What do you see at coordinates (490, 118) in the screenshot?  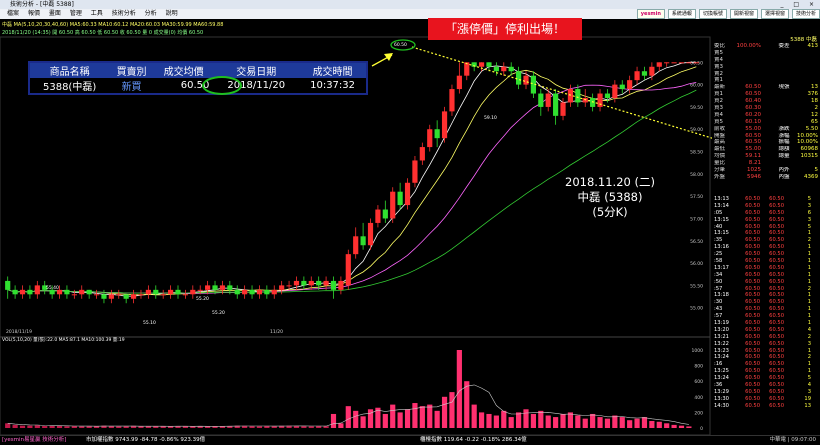 I see `dip-price-label: 59.10` at bounding box center [490, 118].